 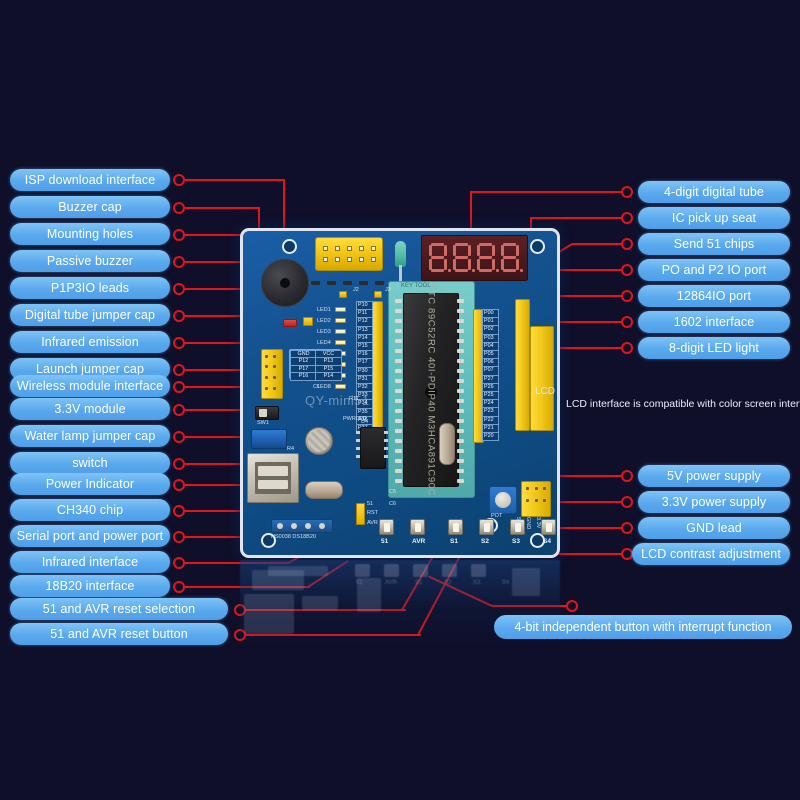 I want to click on p1-p3-io-header, so click(x=377, y=368).